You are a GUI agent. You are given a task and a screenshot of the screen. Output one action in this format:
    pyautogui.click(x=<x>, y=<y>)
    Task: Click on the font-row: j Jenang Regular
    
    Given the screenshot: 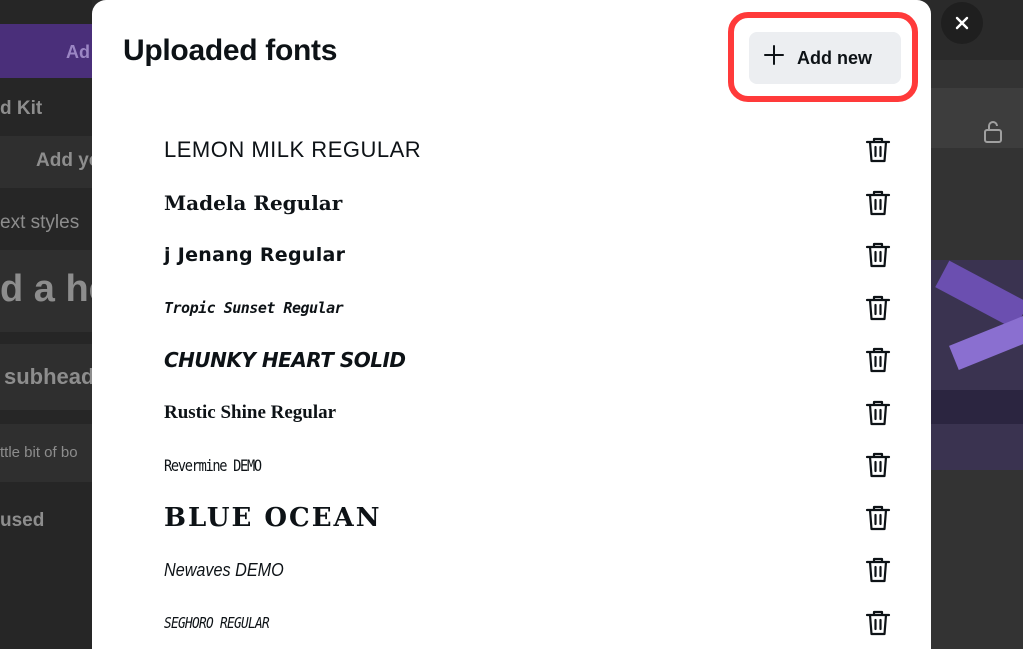 What is the action you would take?
    pyautogui.click(x=511, y=255)
    